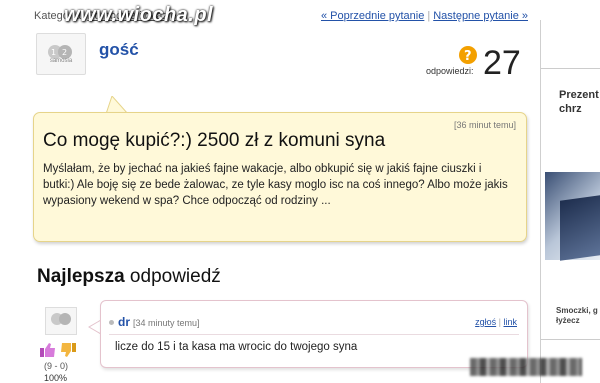 The image size is (600, 383). I want to click on question-mark-icon: ?, so click(468, 55).